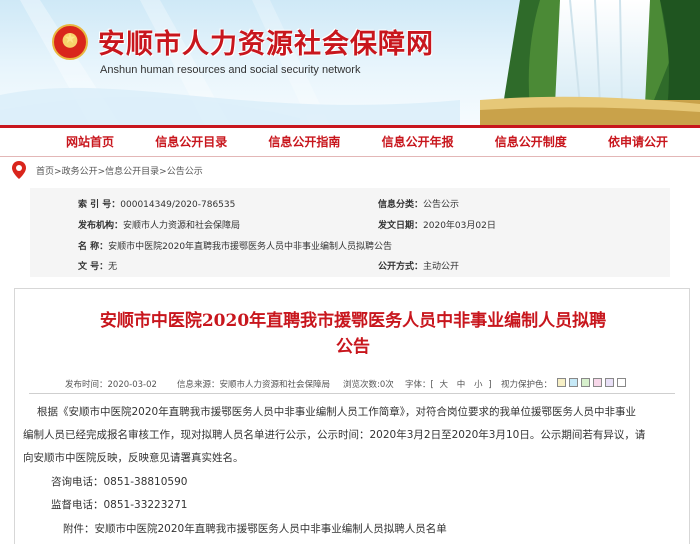  I want to click on eye-protection-label: 视力保护色：, so click(527, 385).